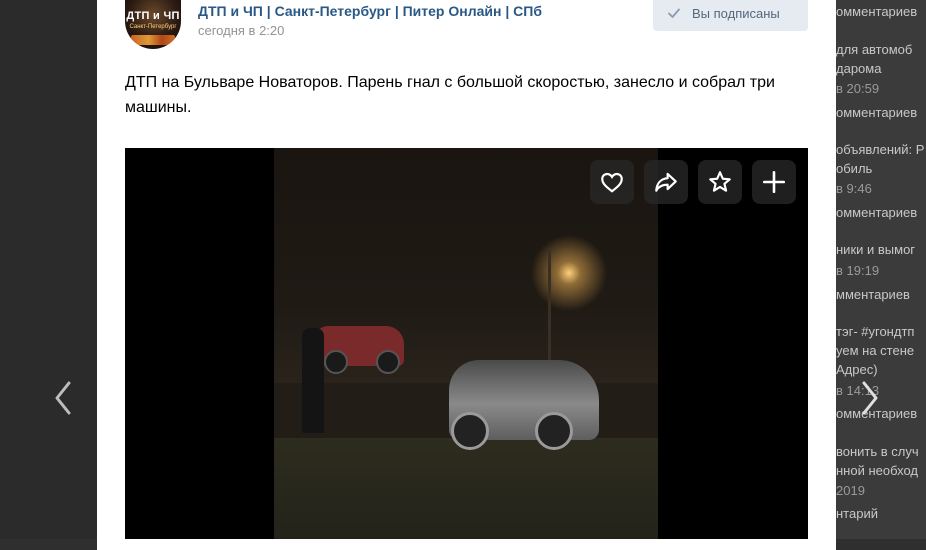 The width and height of the screenshot is (926, 550). I want to click on video-favorite-button, so click(720, 182).